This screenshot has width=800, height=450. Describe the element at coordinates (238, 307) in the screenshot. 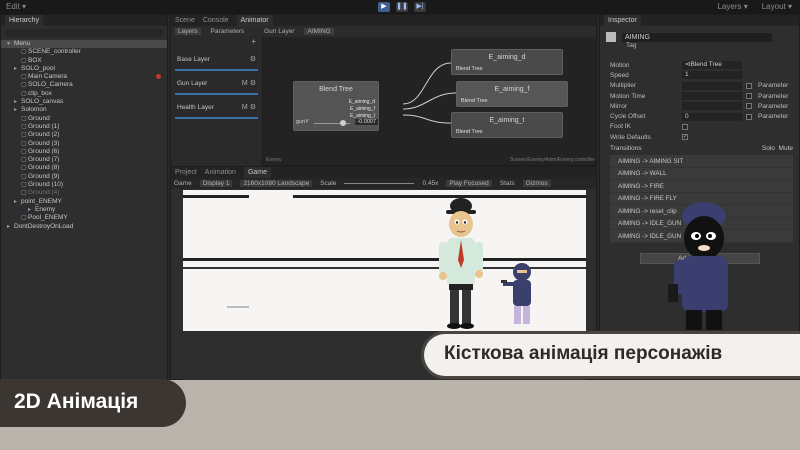

I see `floor-mark` at that location.